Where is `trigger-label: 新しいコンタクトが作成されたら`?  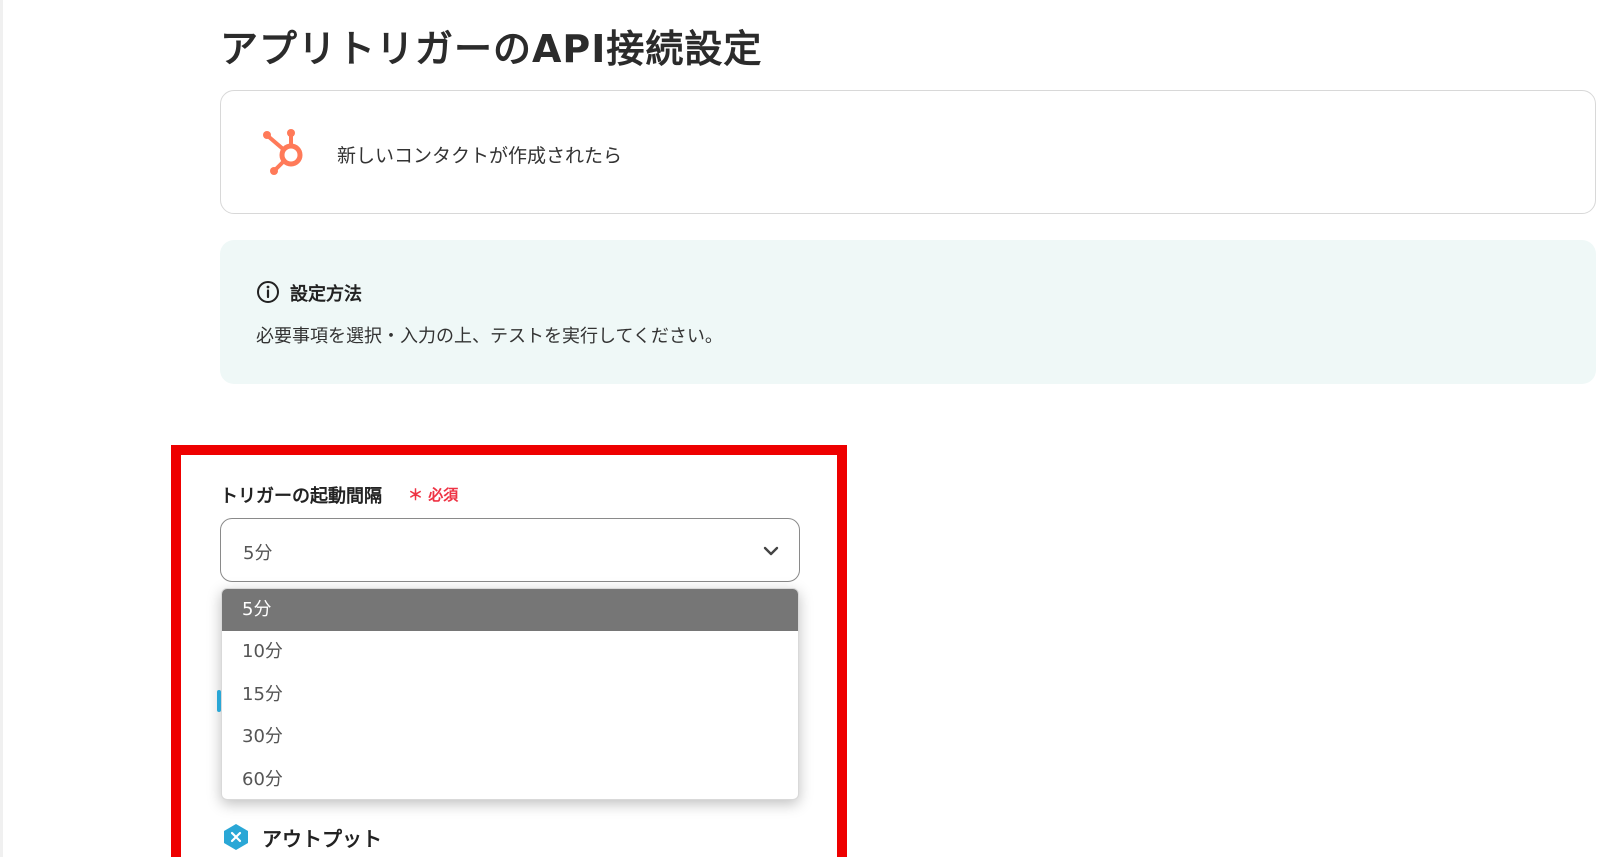 trigger-label: 新しいコンタクトが作成されたら is located at coordinates (480, 156).